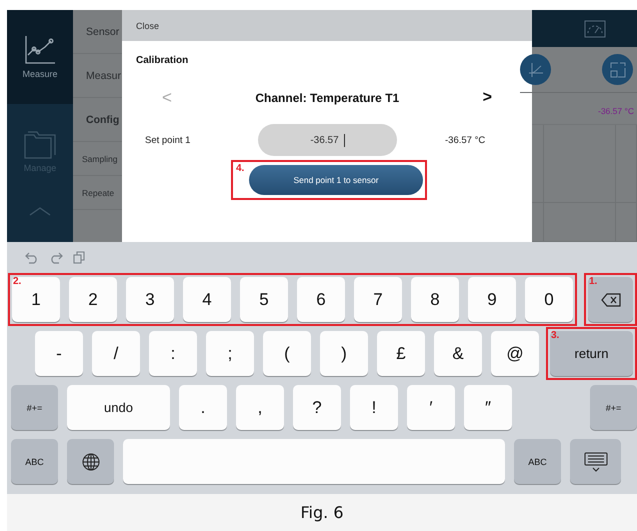  Describe the element at coordinates (116, 353) in the screenshot. I see `key: /` at that location.